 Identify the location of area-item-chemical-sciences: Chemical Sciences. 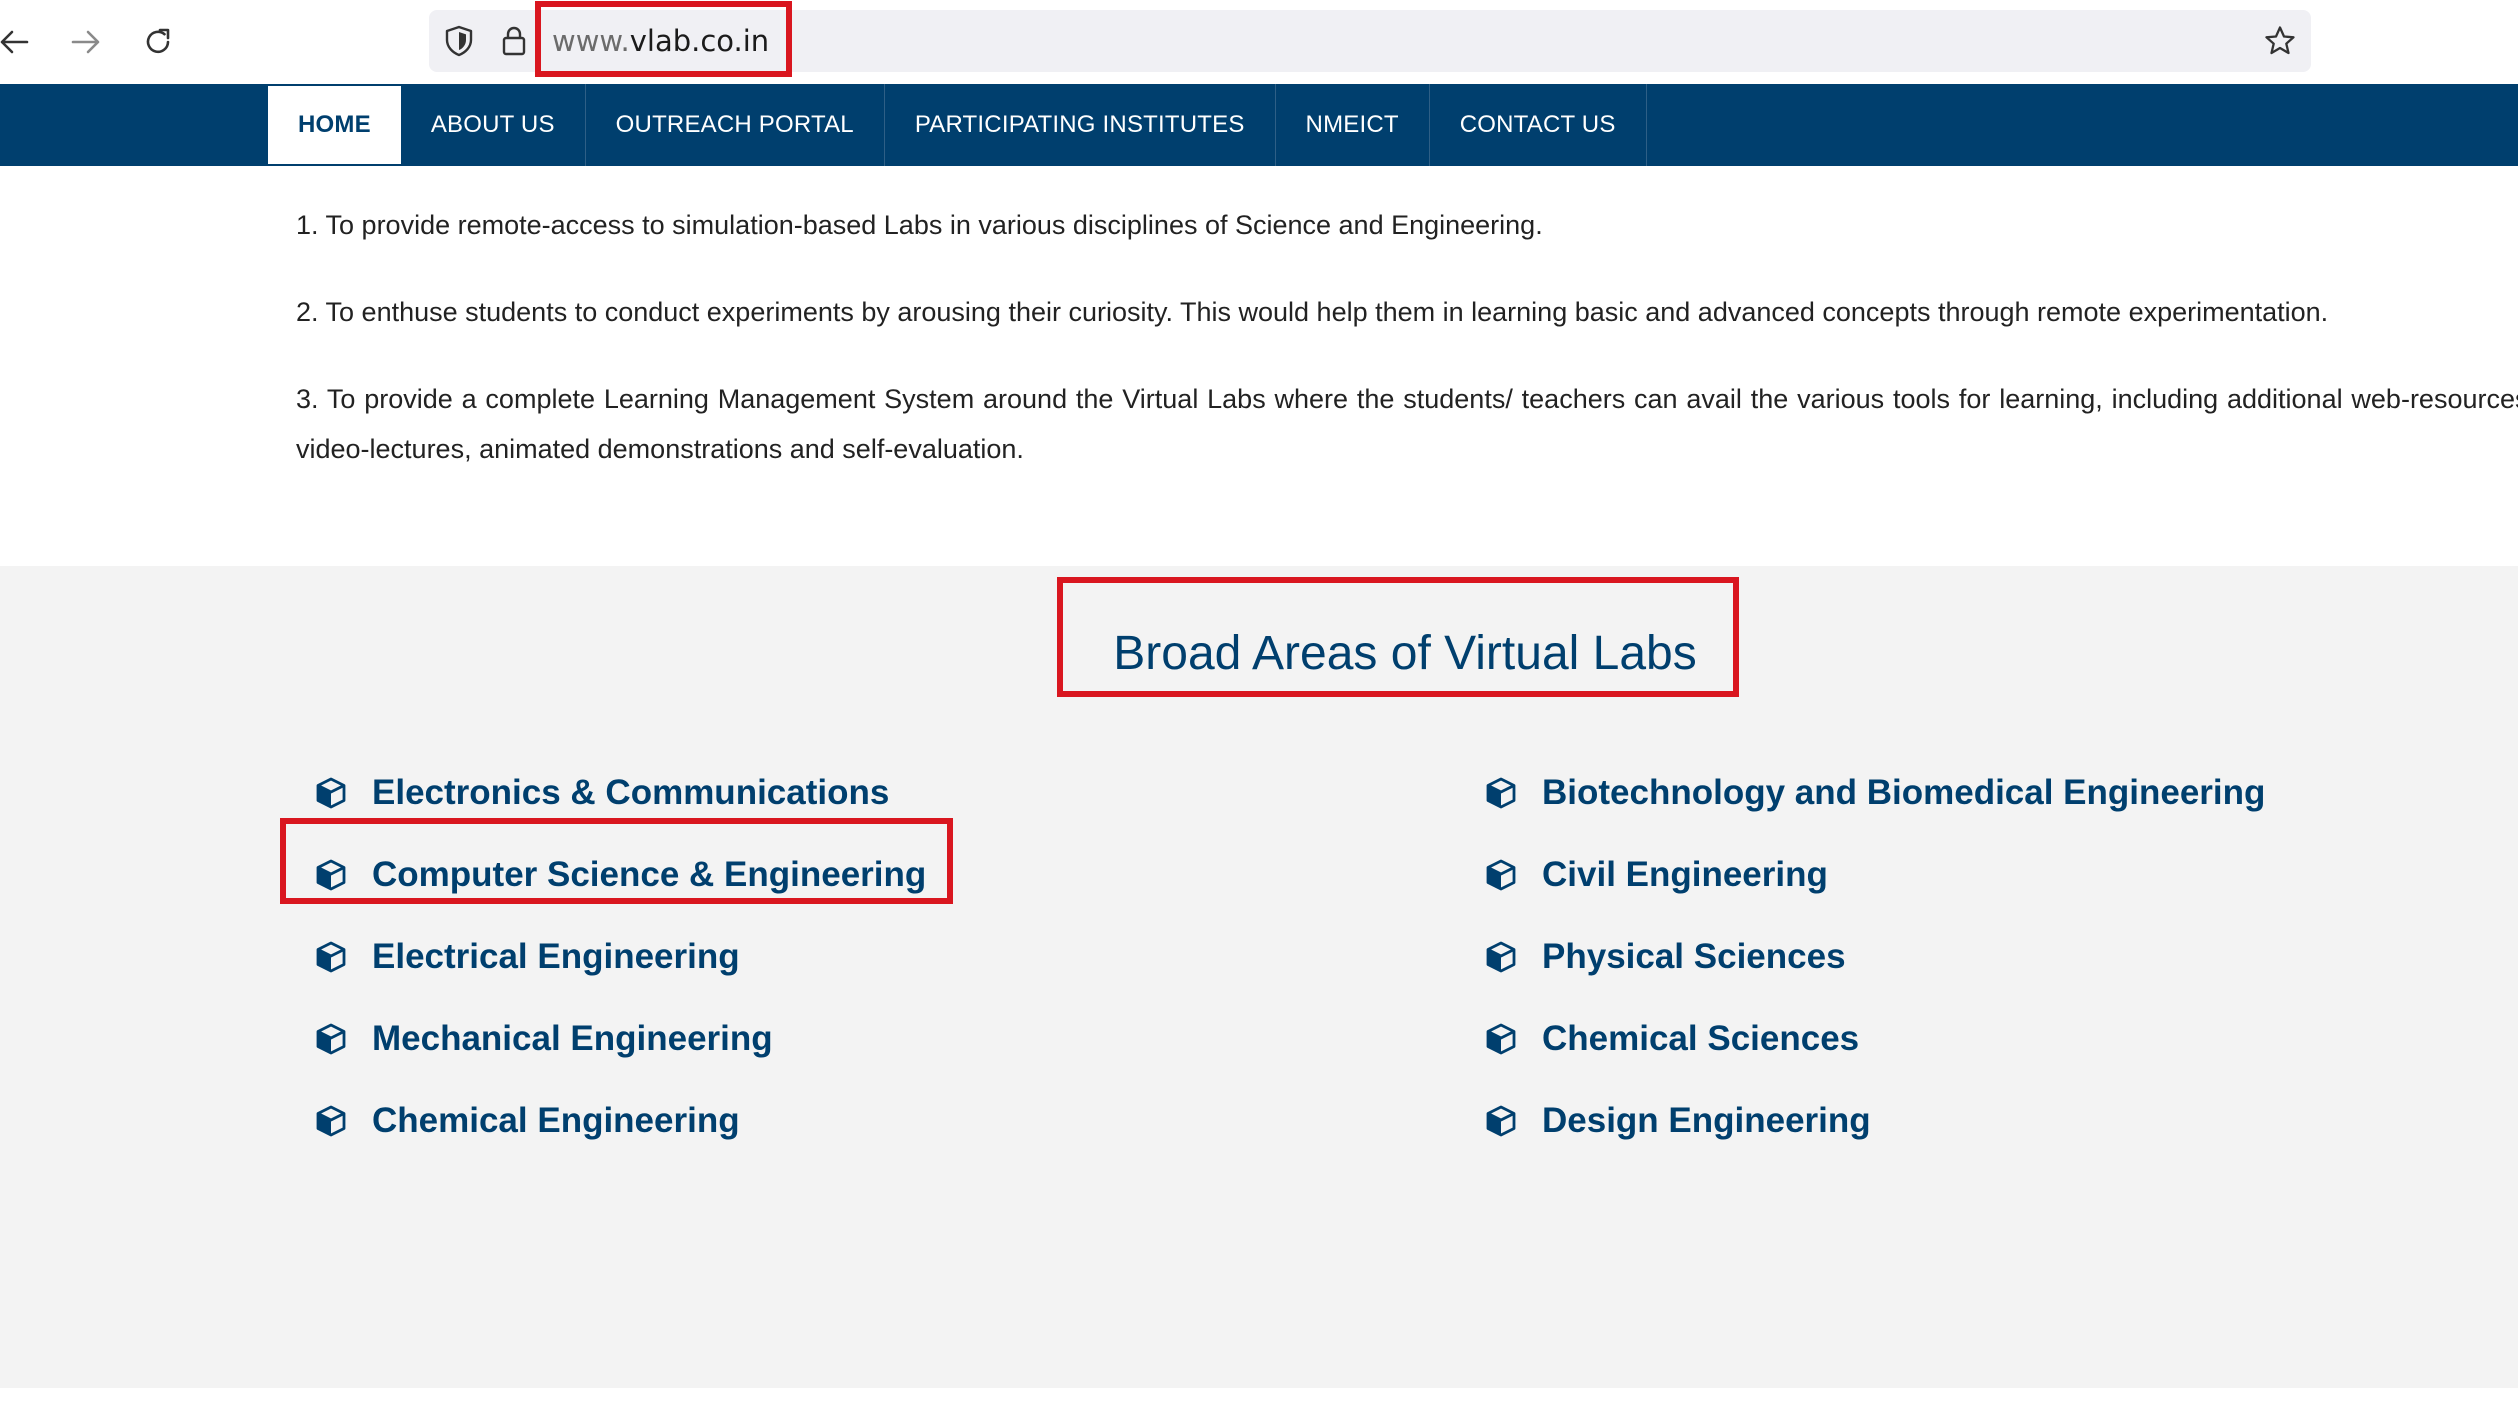
(1874, 1039).